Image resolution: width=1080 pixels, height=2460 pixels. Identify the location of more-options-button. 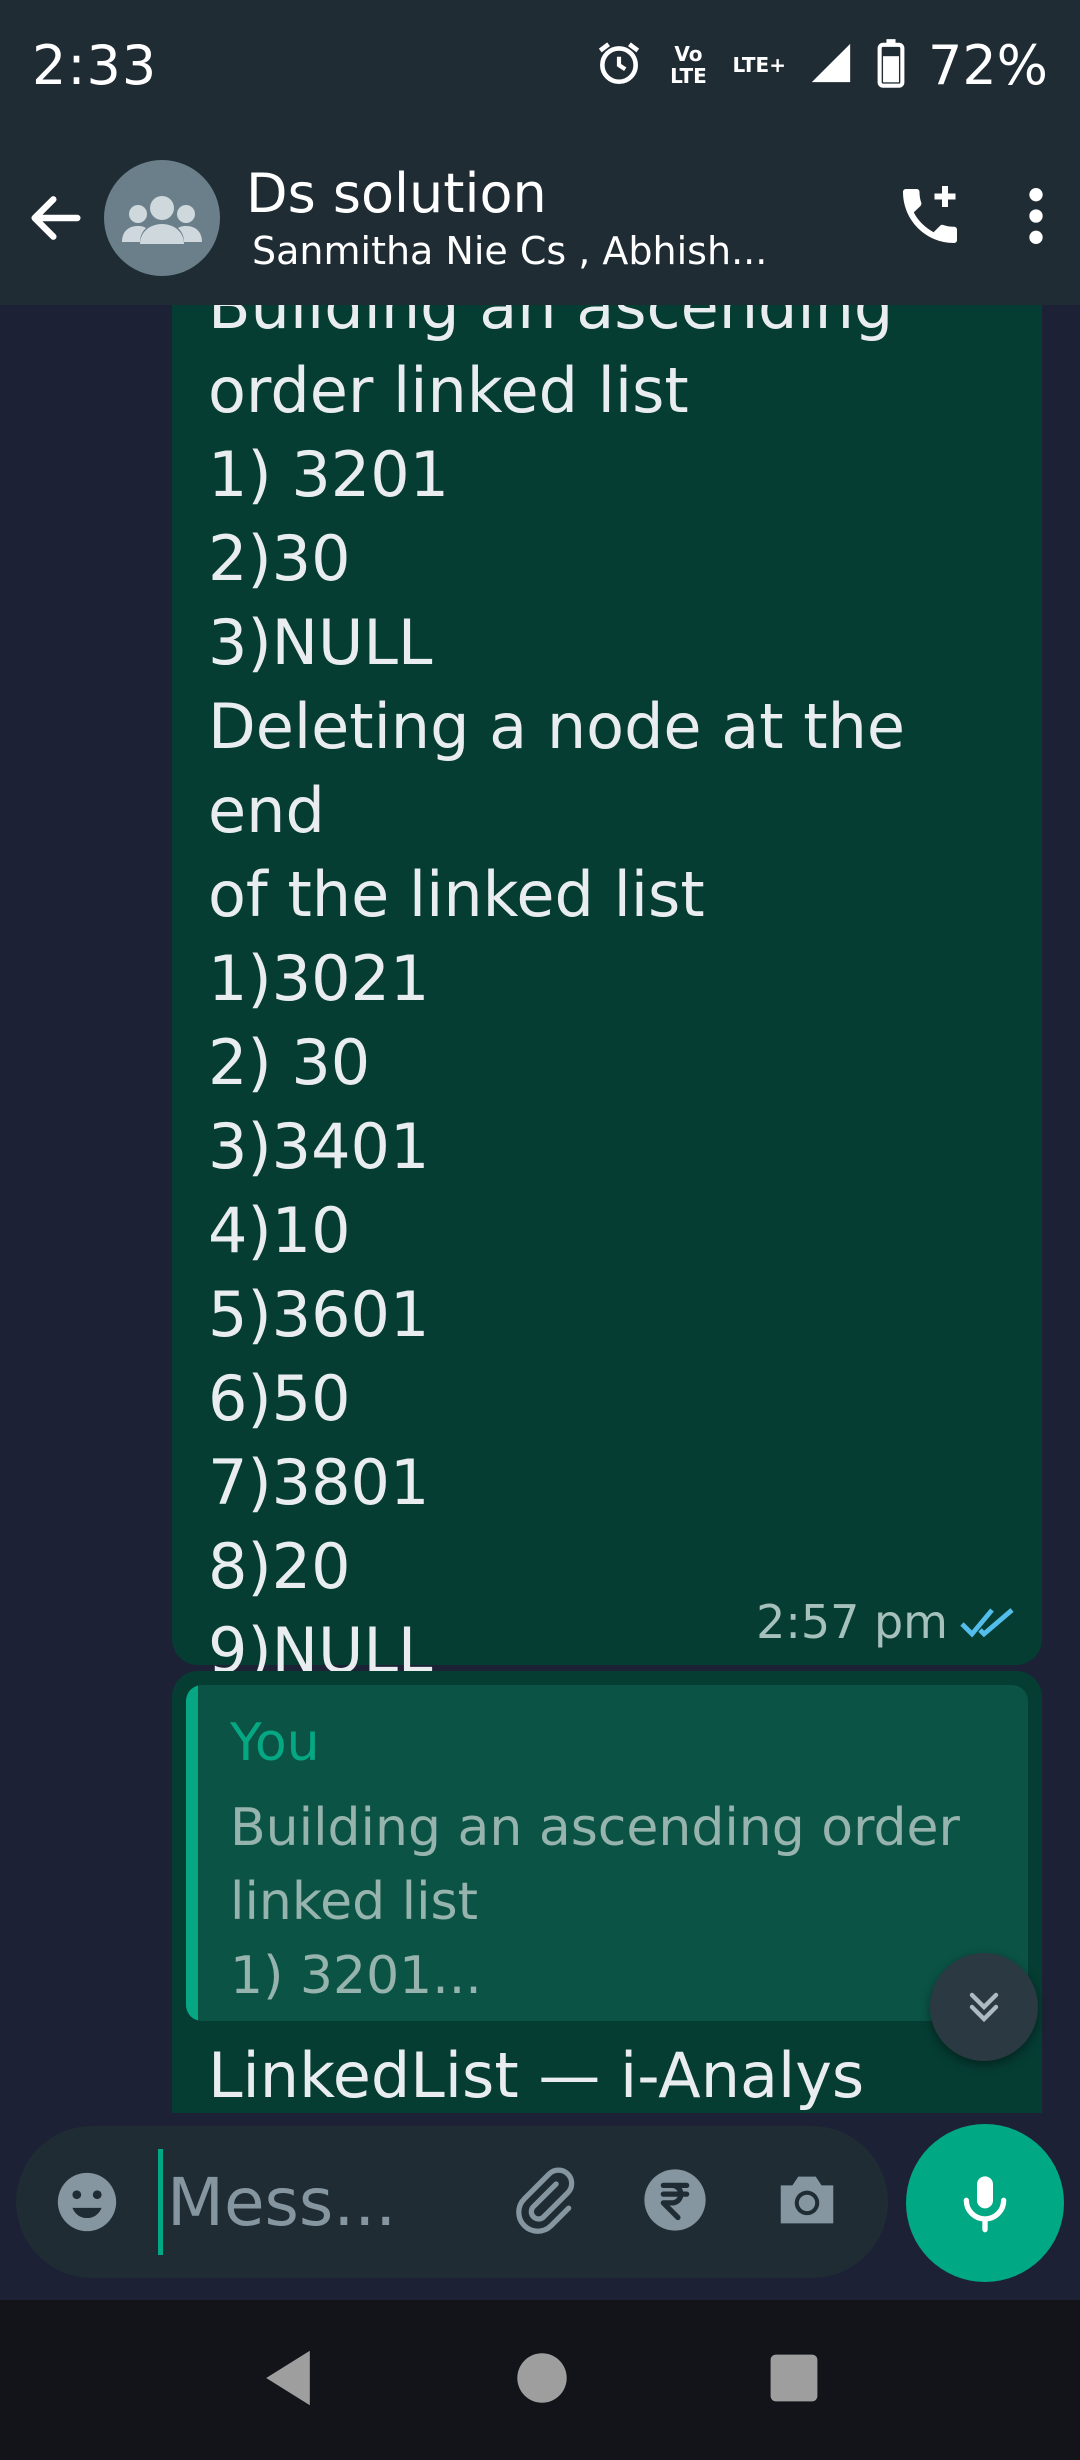
(1036, 218).